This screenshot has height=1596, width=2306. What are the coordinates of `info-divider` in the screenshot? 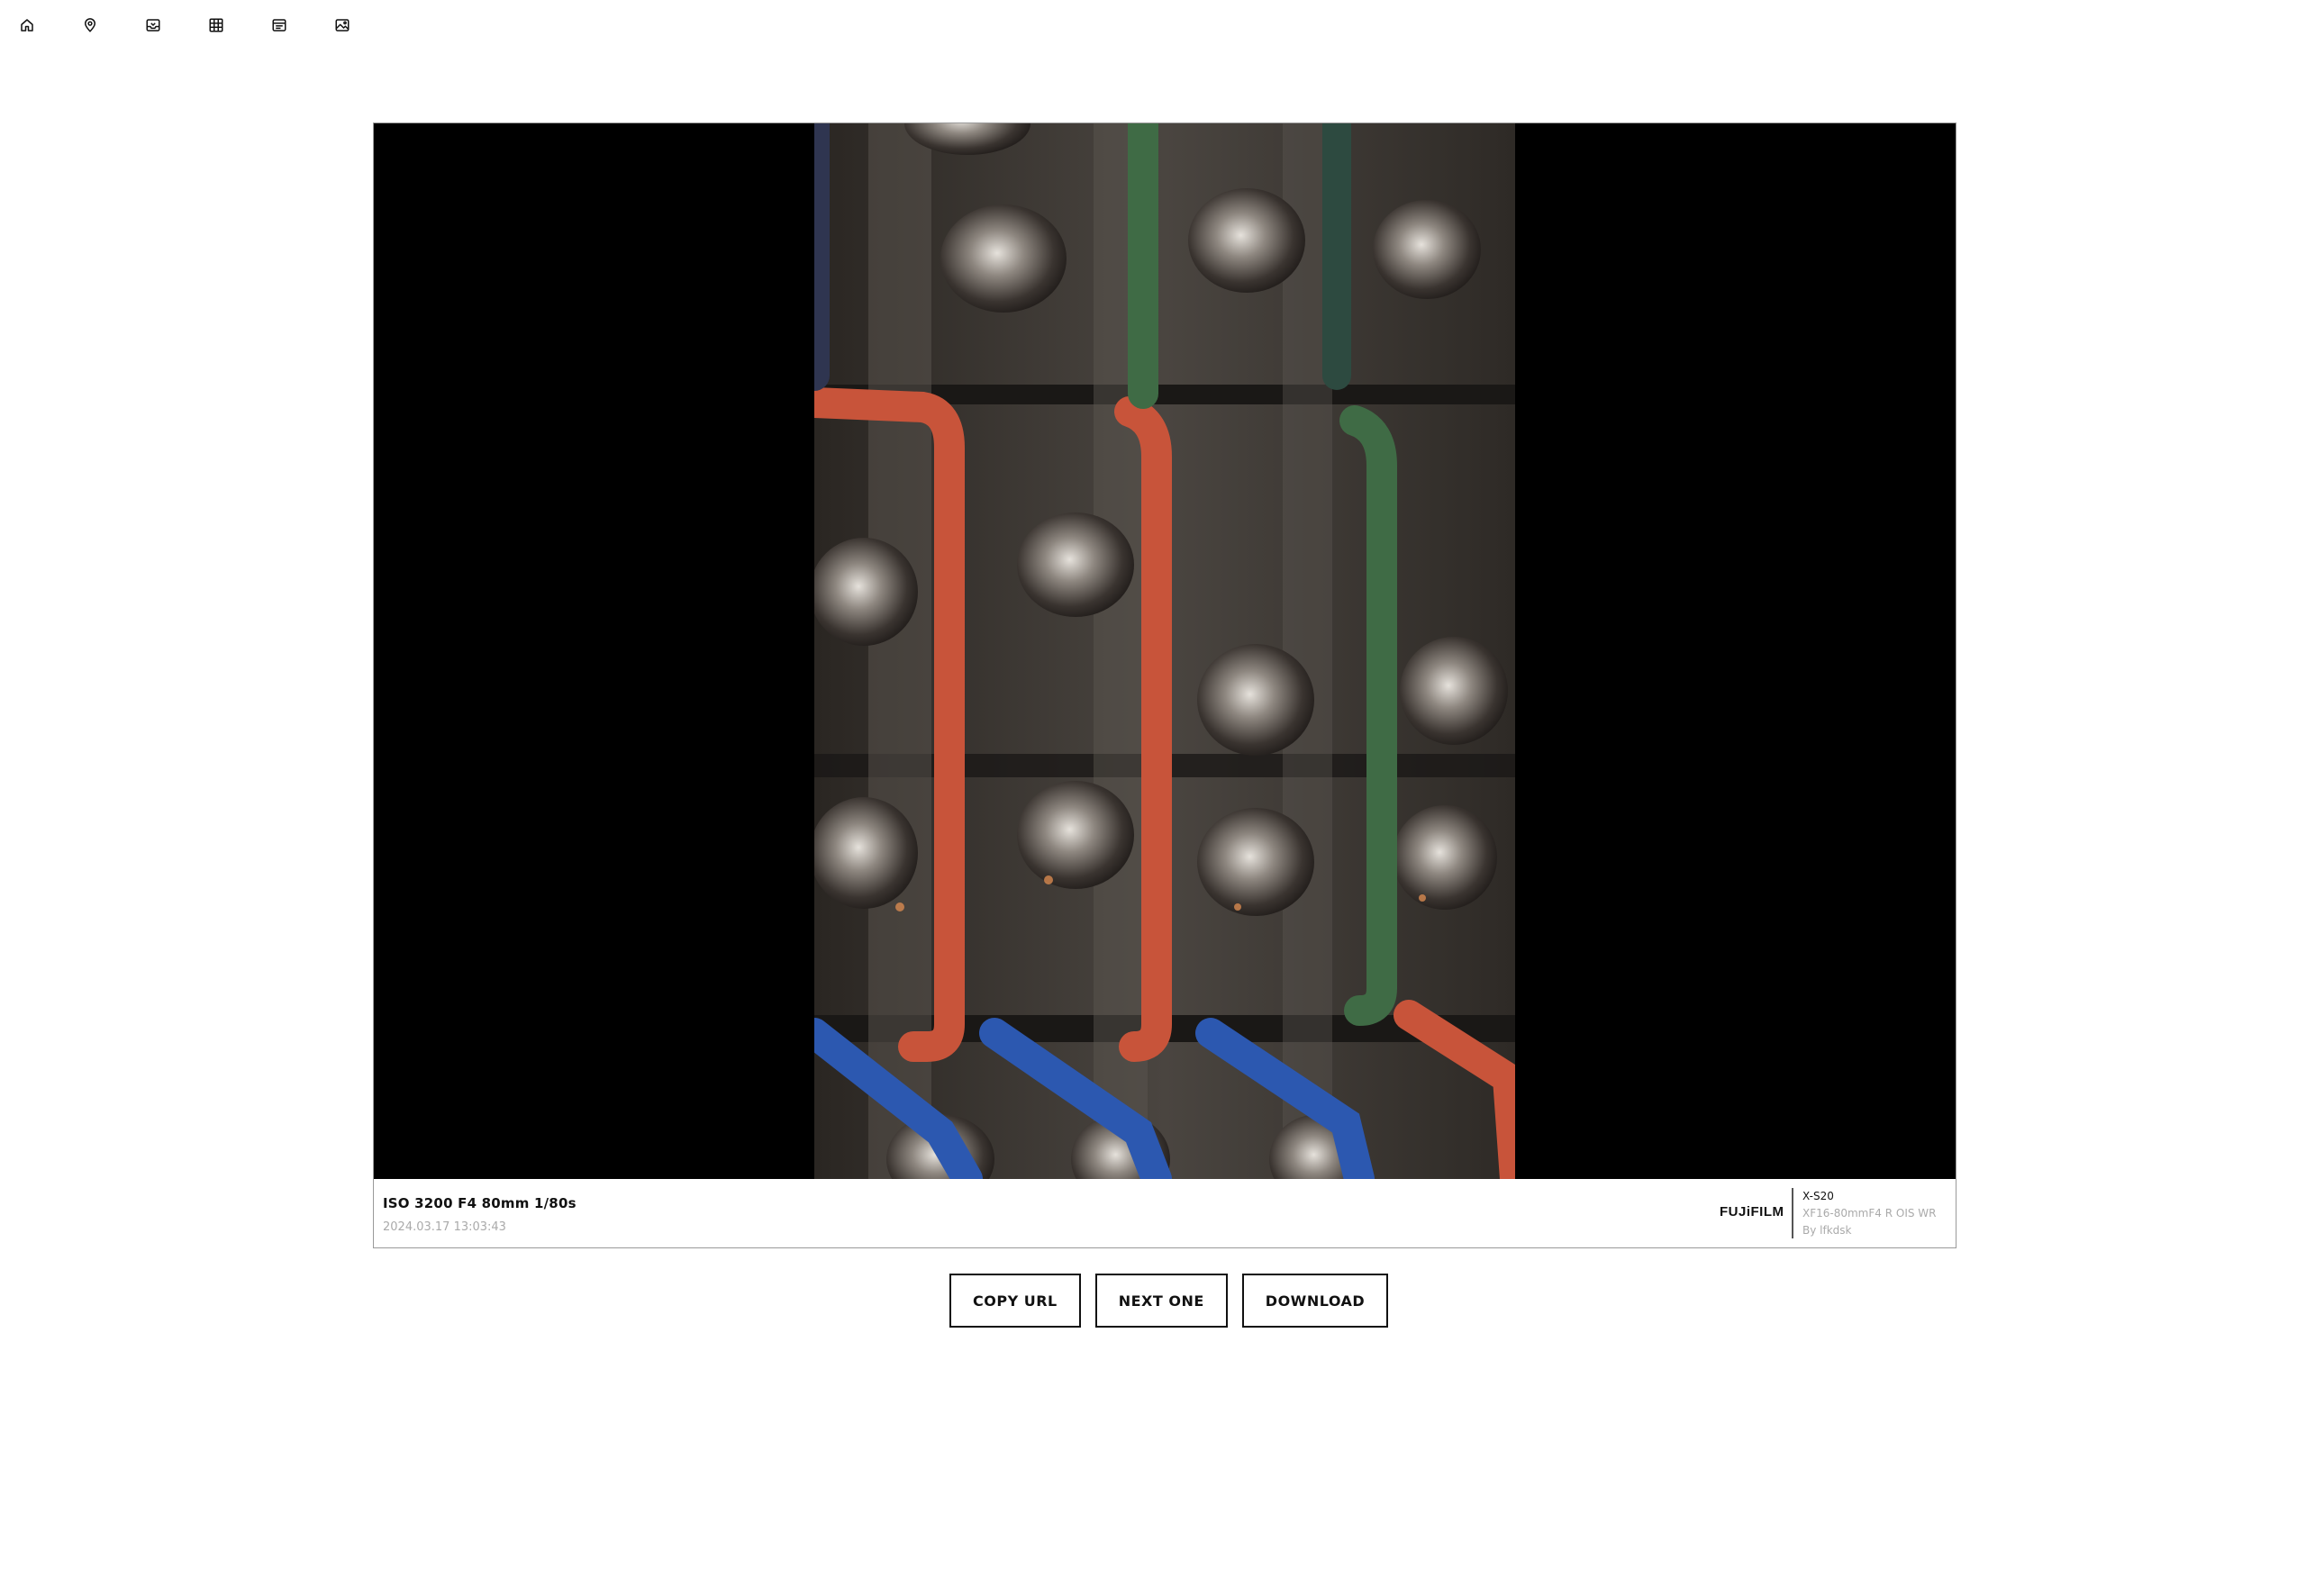 It's located at (1792, 1213).